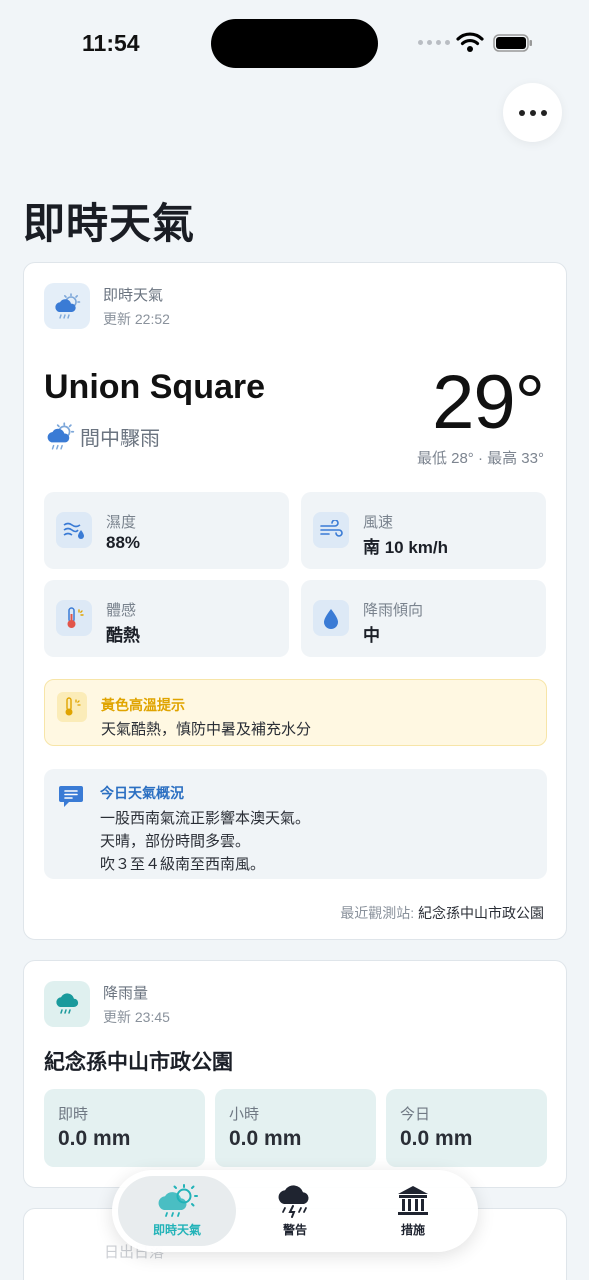  I want to click on rain-tile-label: 今日, so click(415, 1114).